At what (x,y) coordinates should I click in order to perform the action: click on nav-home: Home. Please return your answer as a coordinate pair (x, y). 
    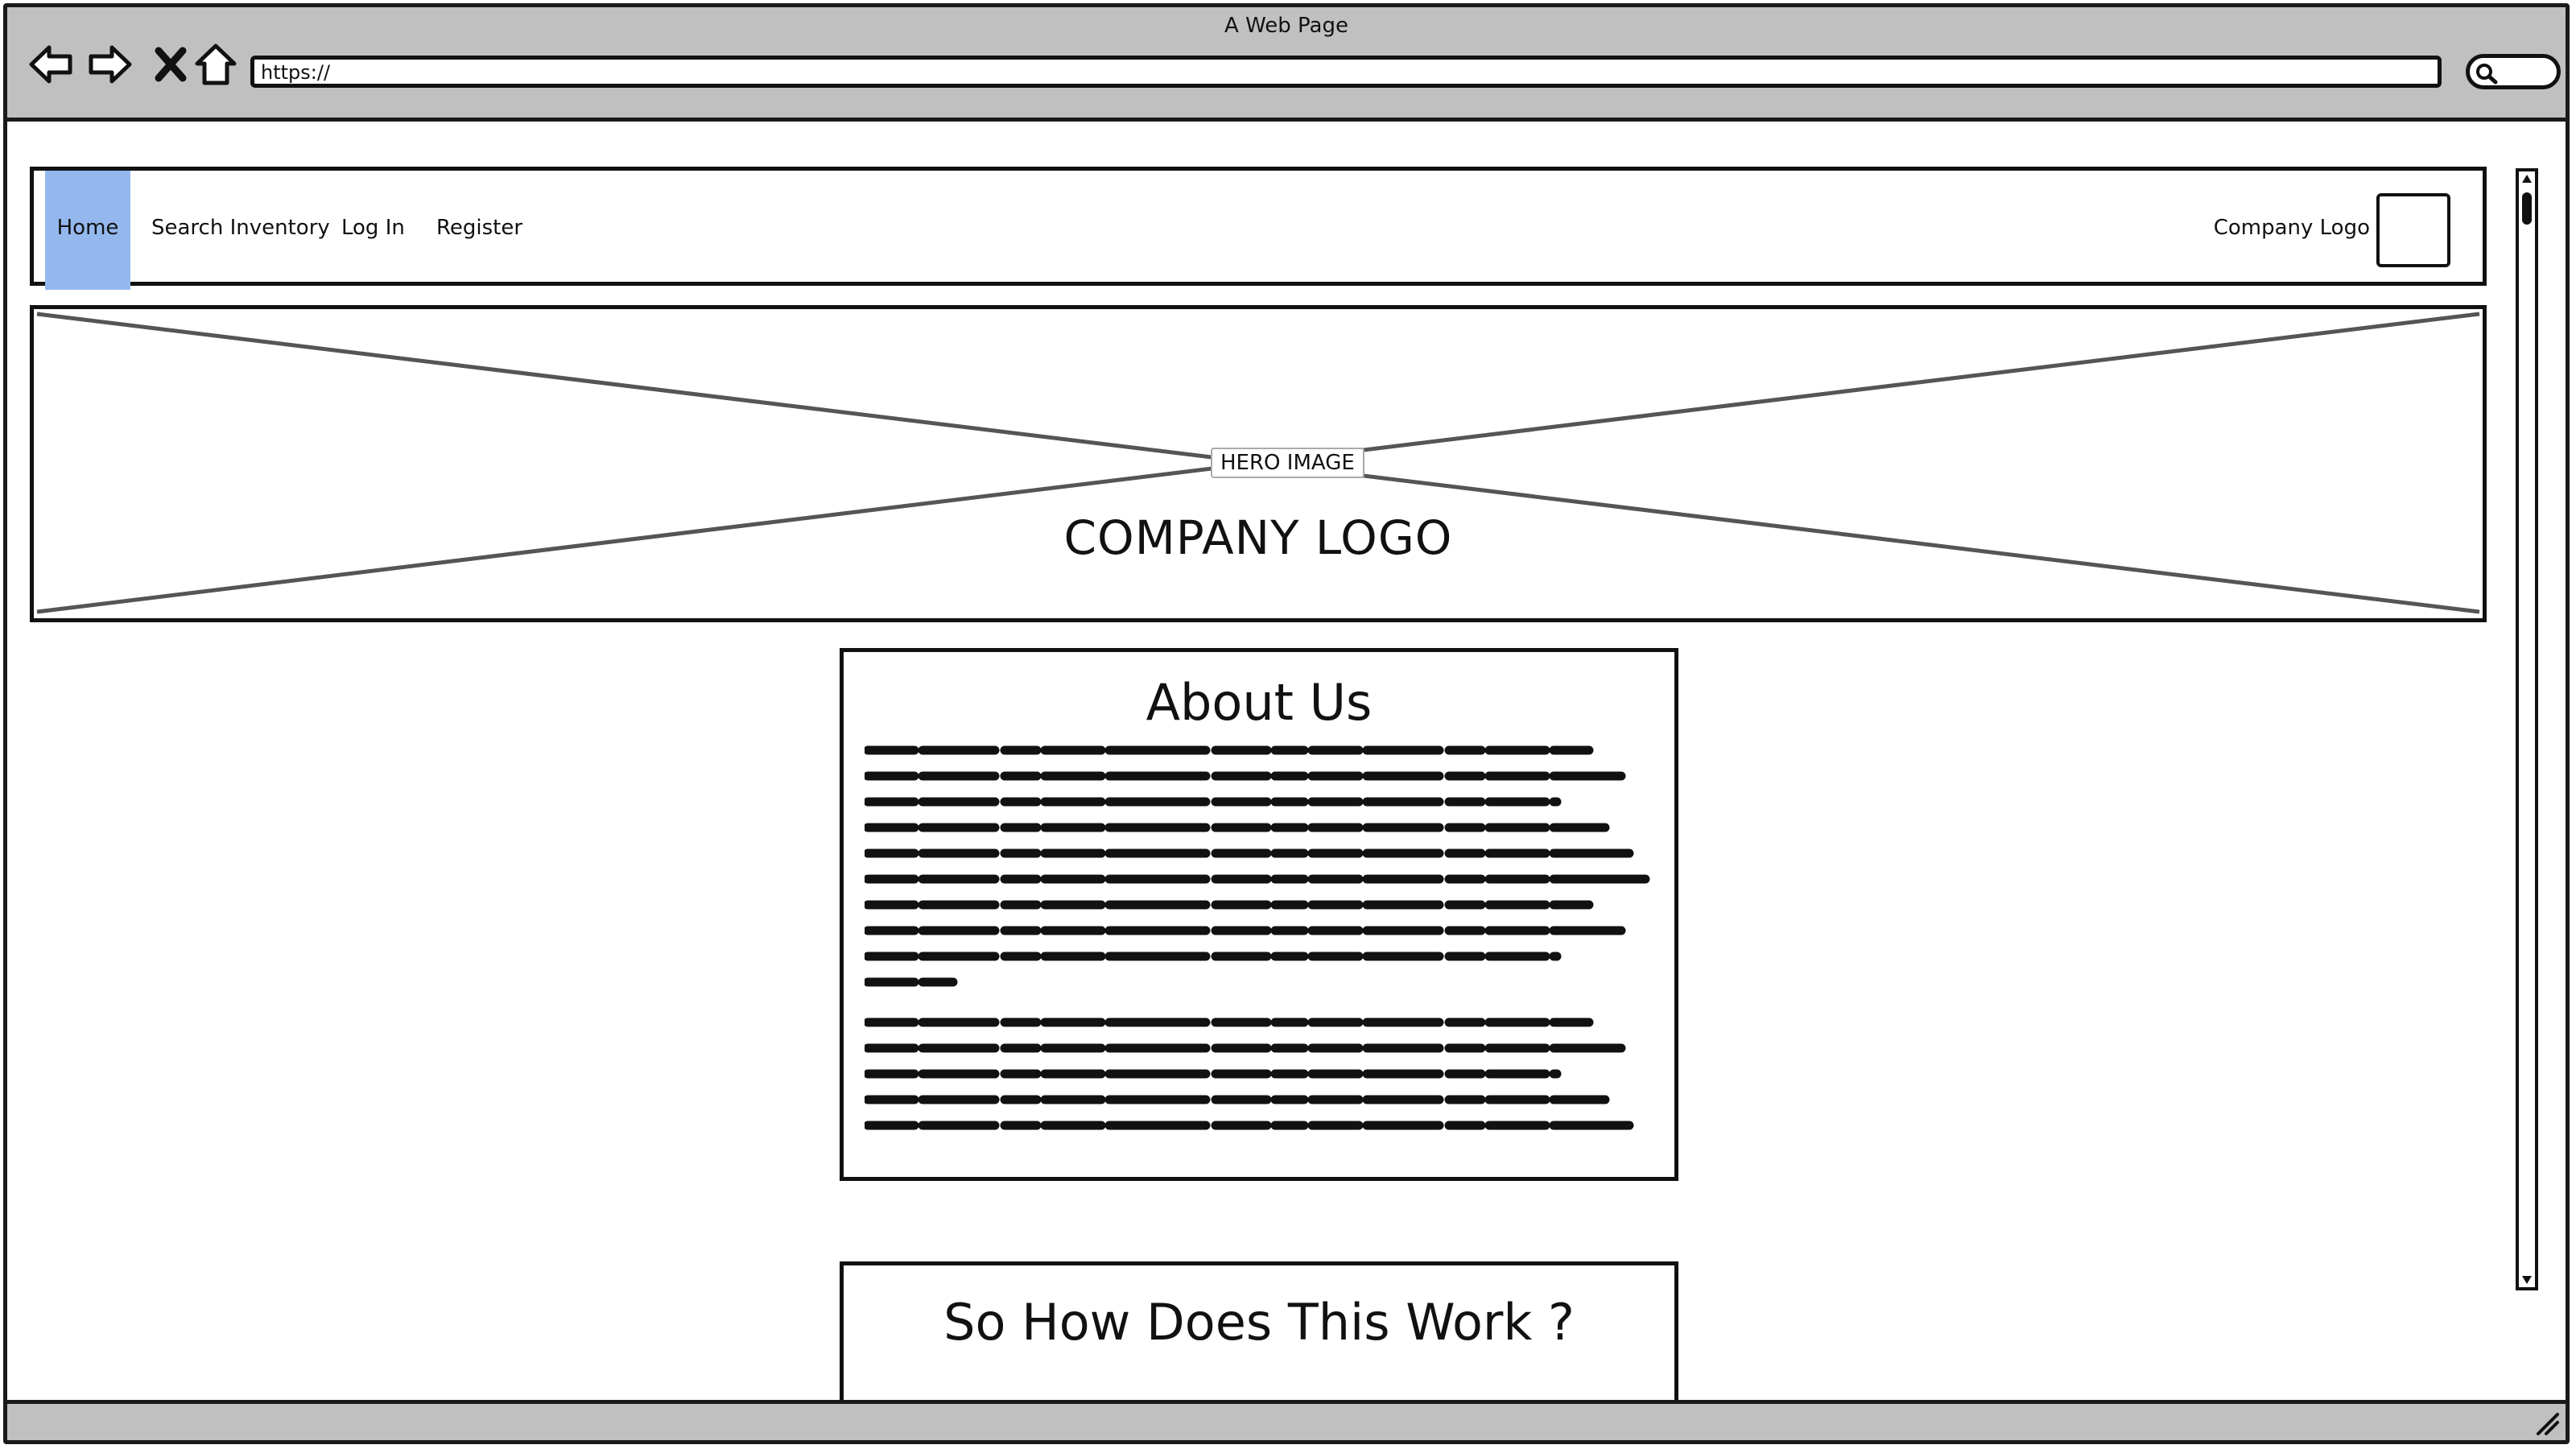
    Looking at the image, I should click on (87, 231).